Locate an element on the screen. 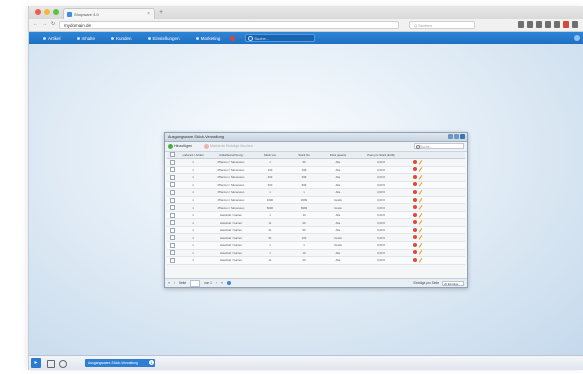 This screenshot has width=583, height=374. add-button: Hinzufügen is located at coordinates (179, 146).